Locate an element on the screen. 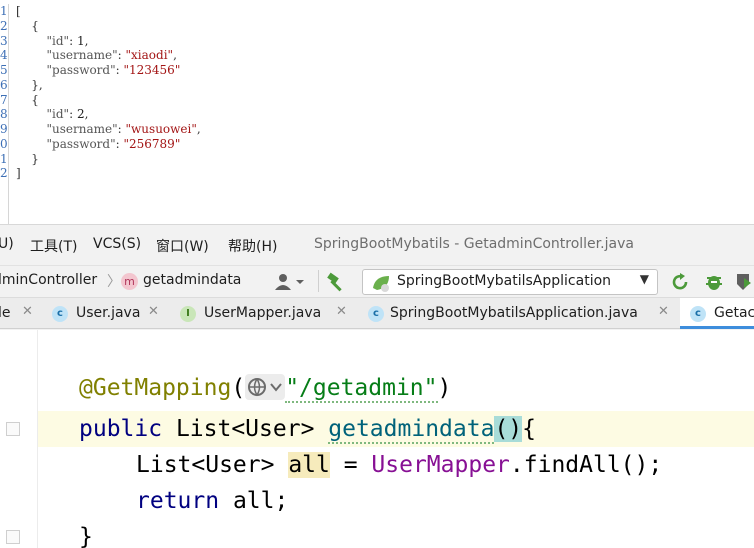  web-endpoint-icon is located at coordinates (265, 386).